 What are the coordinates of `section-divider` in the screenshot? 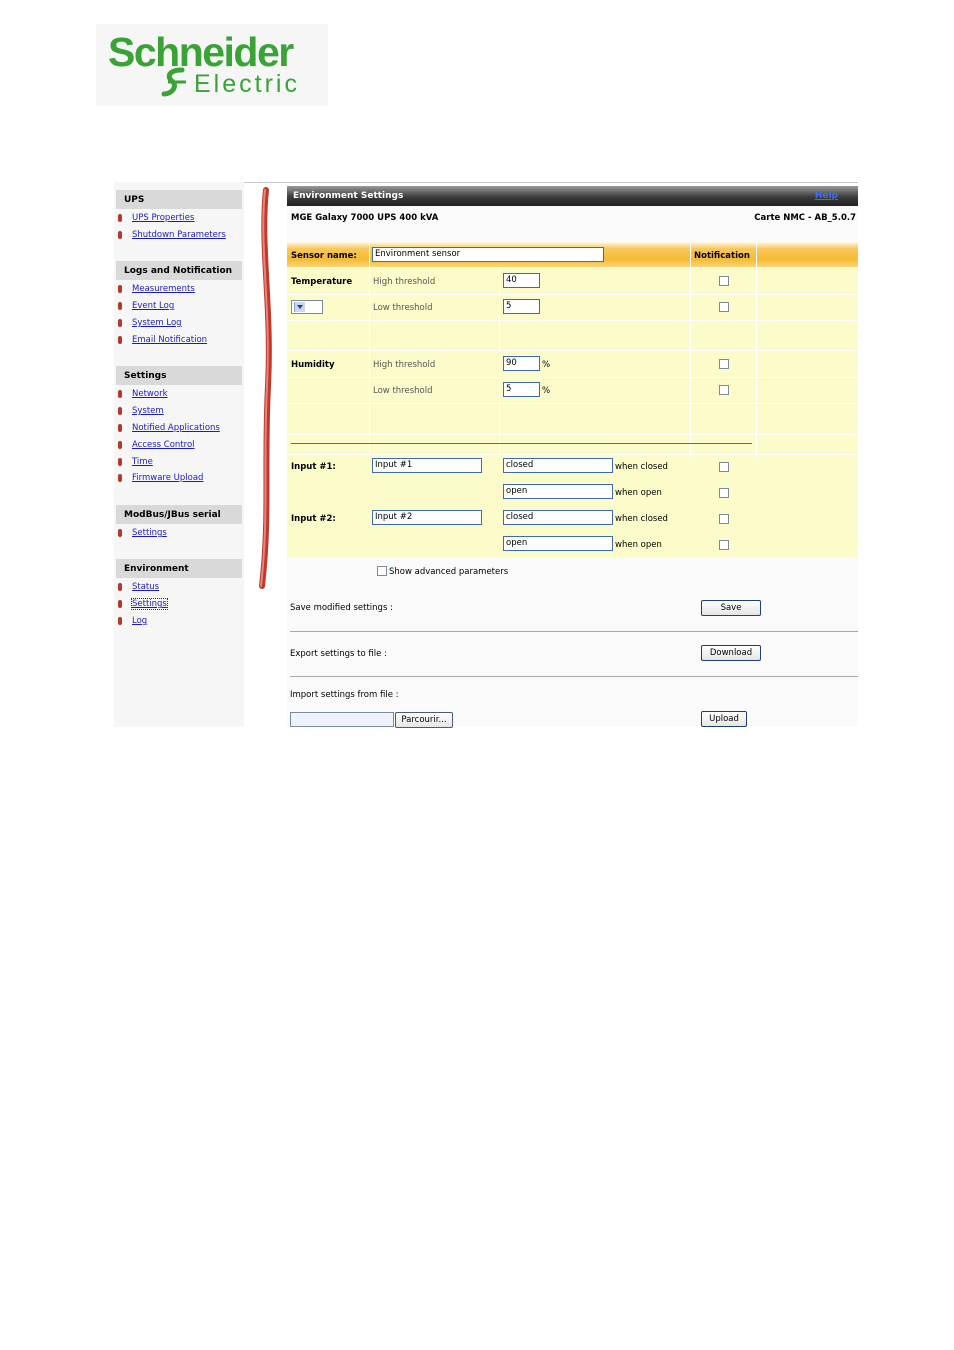 It's located at (521, 443).